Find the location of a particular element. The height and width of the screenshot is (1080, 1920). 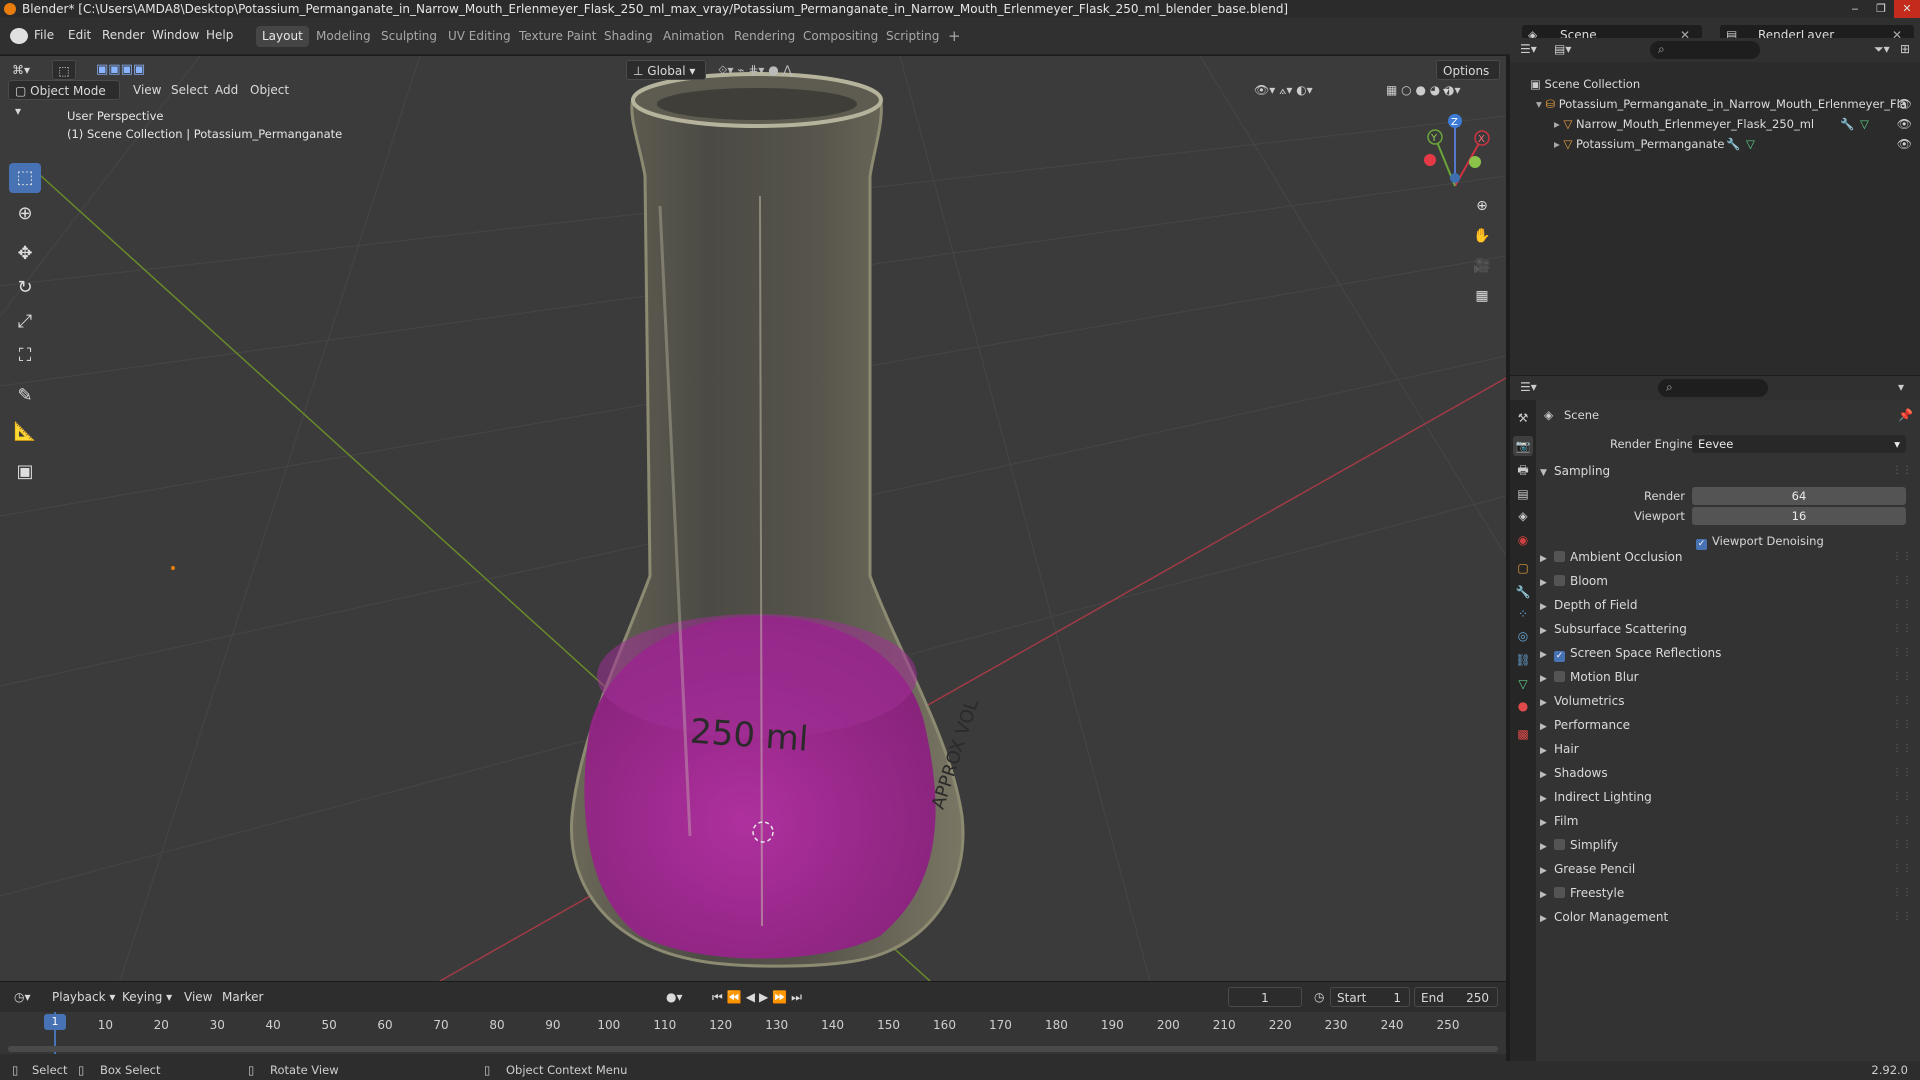

section-bloom: ▶ Bloom ⋮⋮ is located at coordinates (1728, 581).